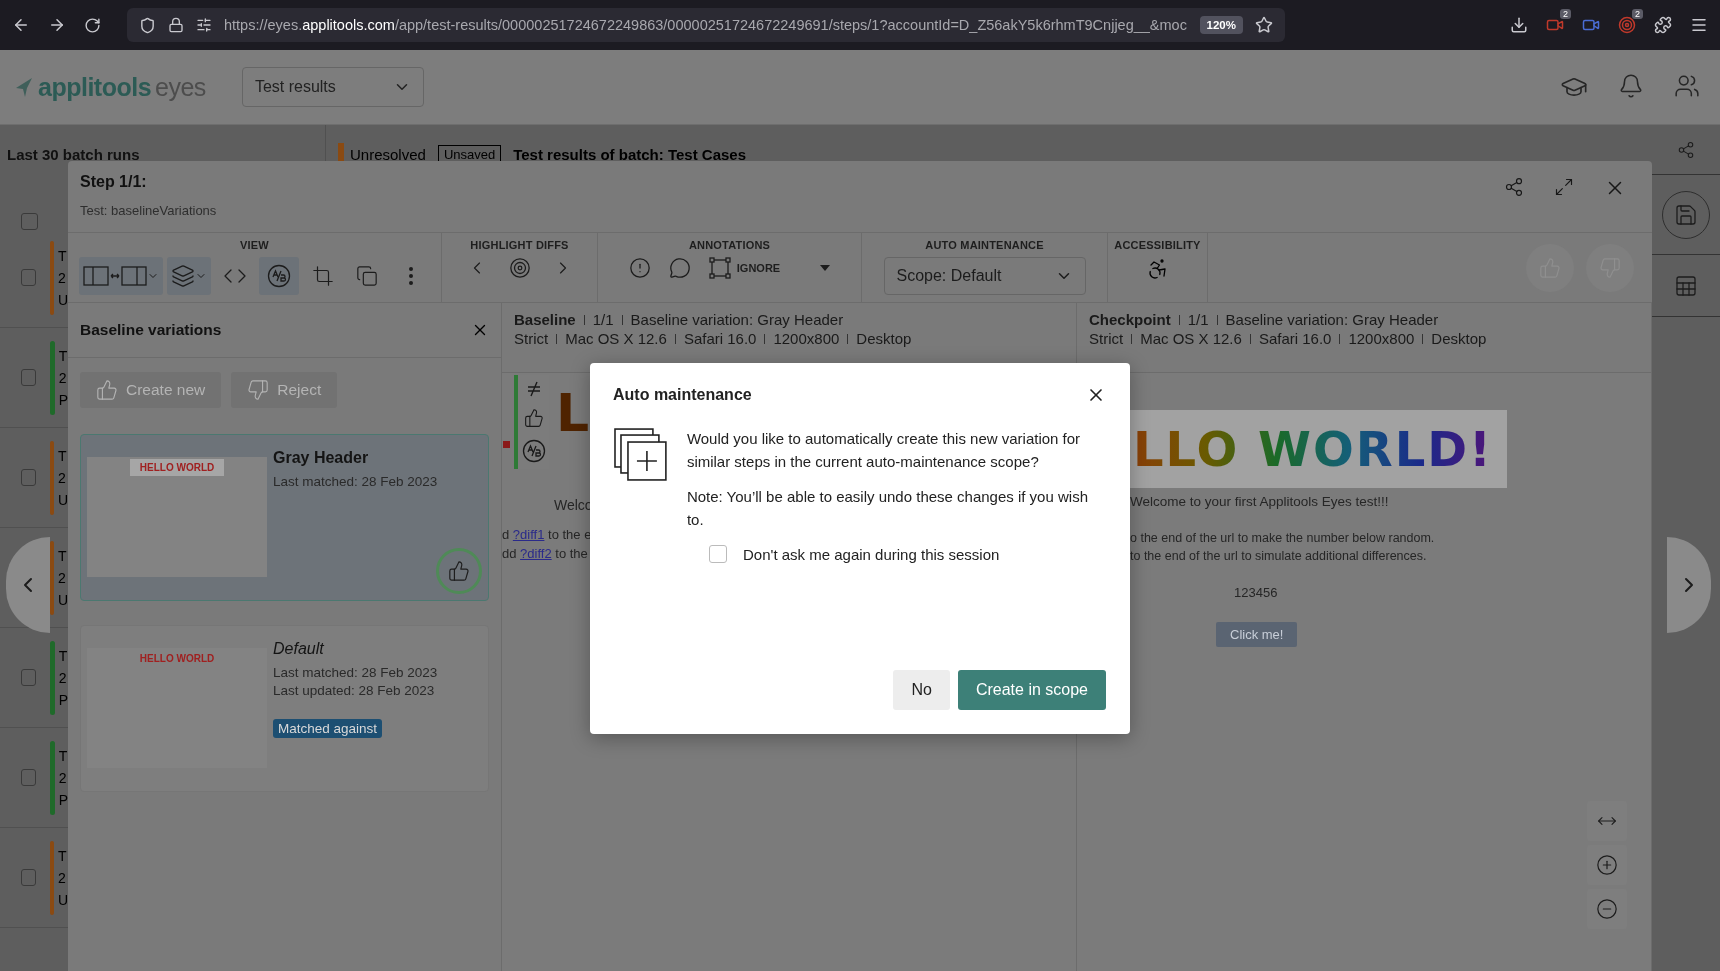 This screenshot has height=971, width=1720. I want to click on select-all-checkbox, so click(29, 221).